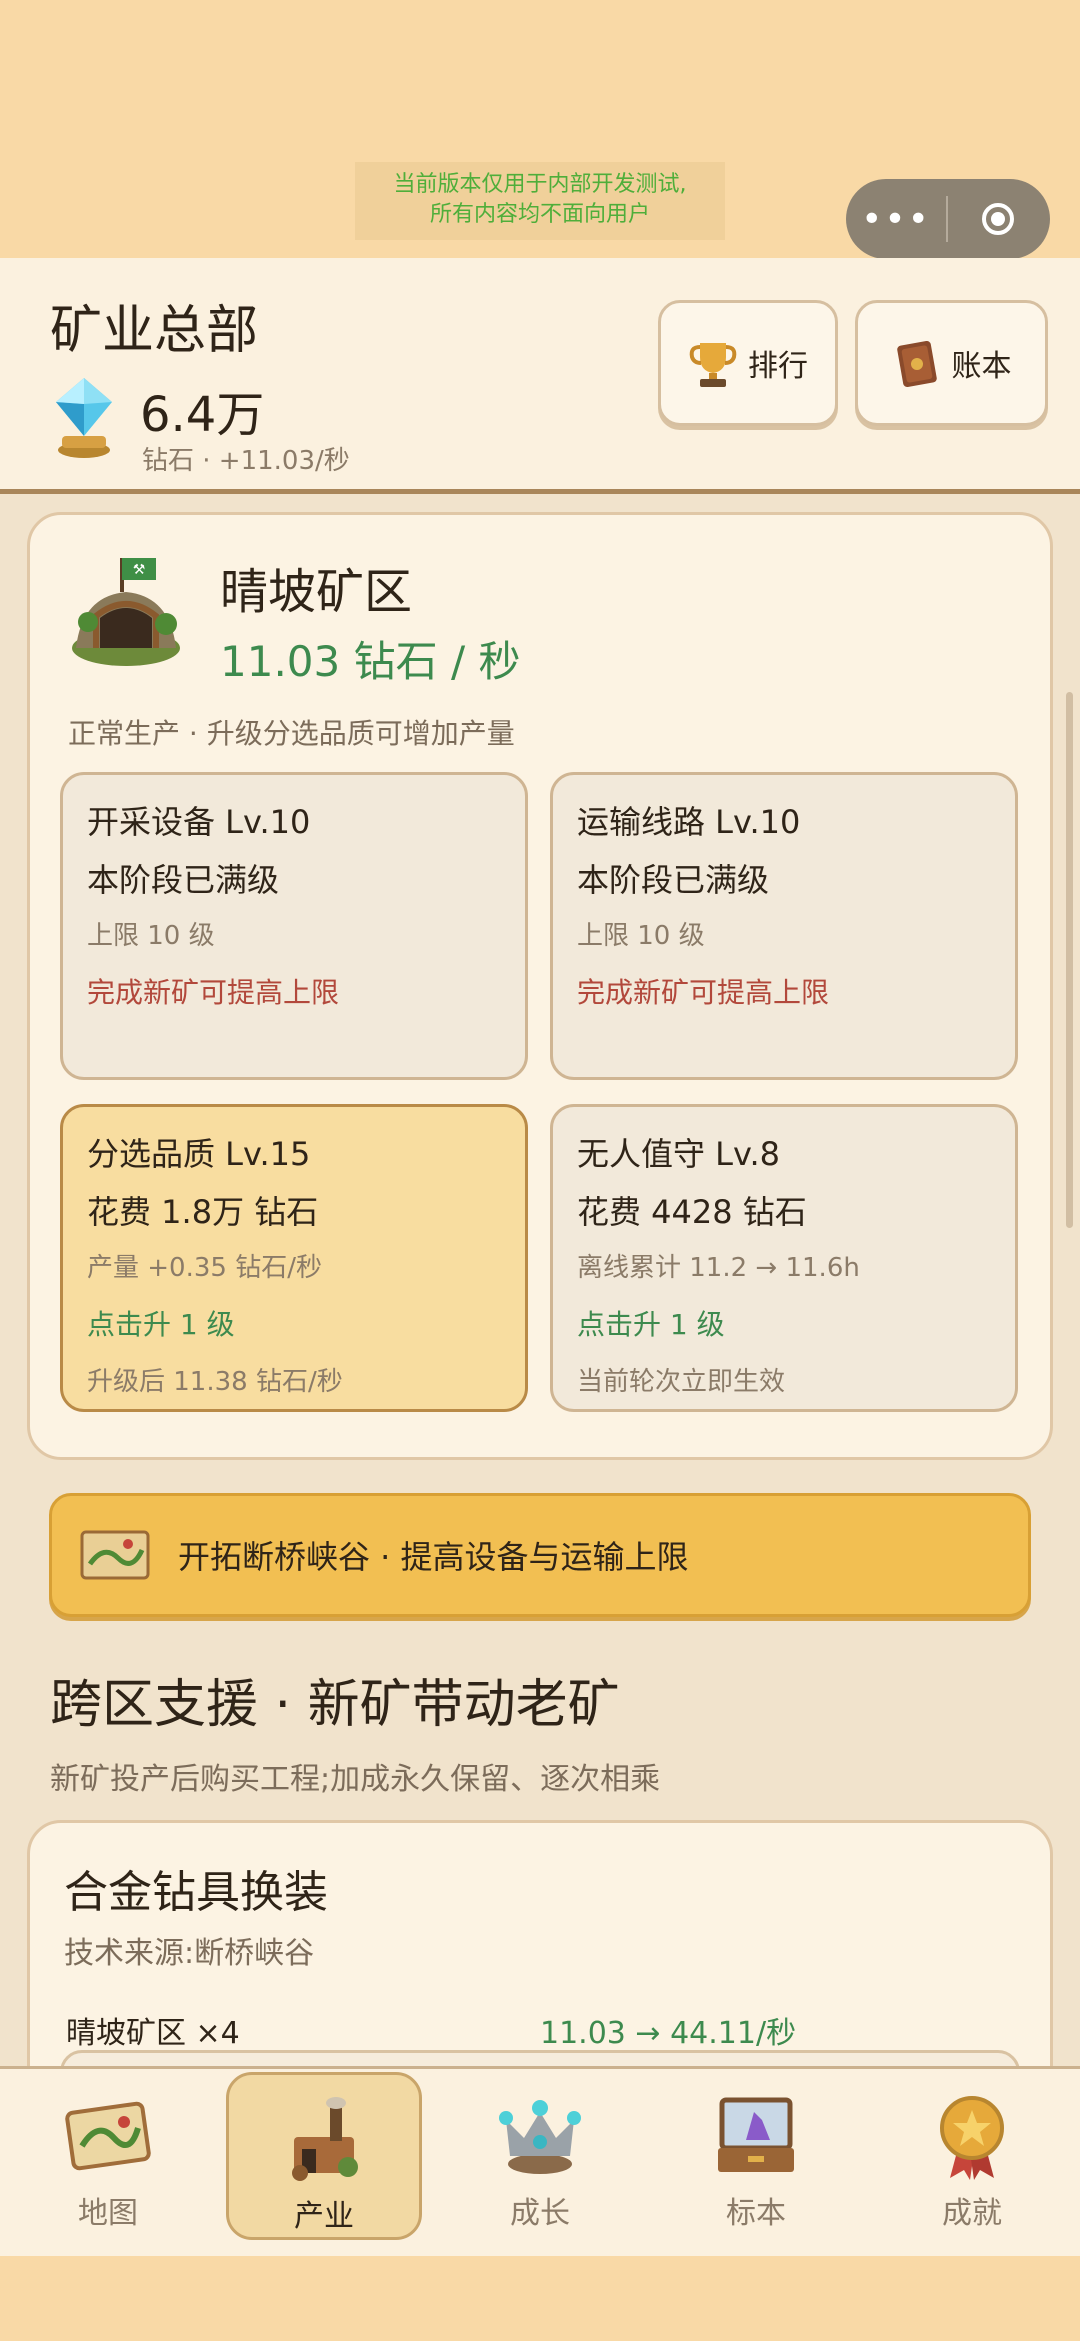 Image resolution: width=1080 pixels, height=2341 pixels. I want to click on crown-icon, so click(540, 2137).